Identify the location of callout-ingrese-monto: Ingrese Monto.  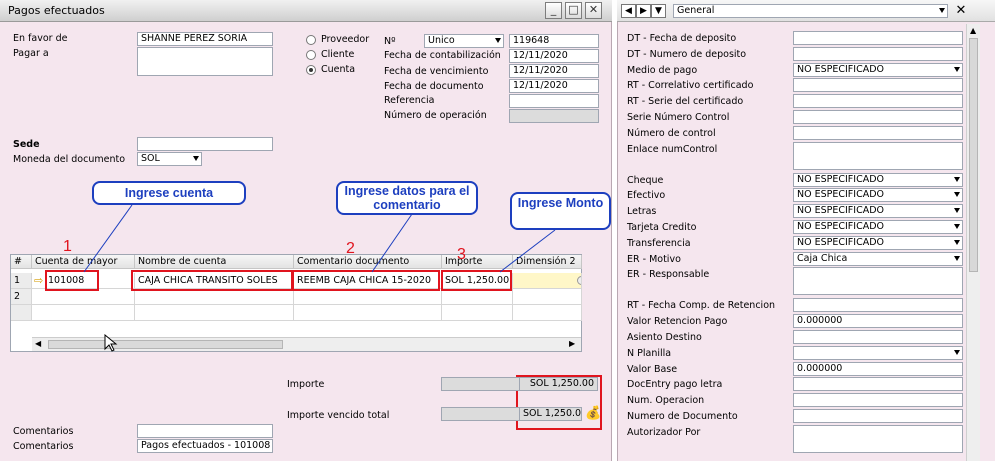
(560, 211).